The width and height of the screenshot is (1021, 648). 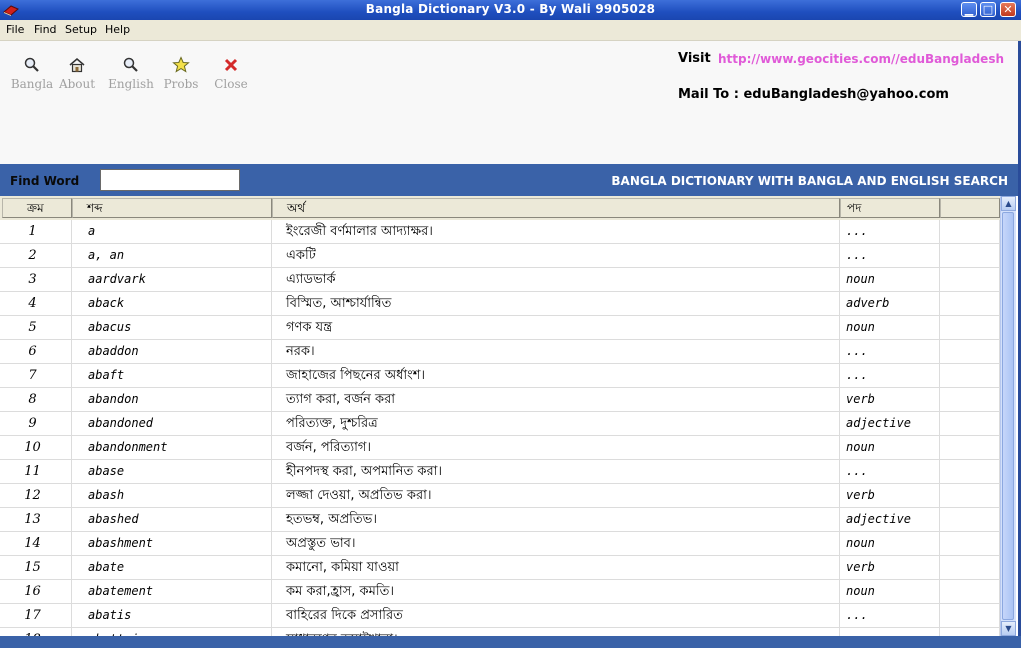 What do you see at coordinates (81, 29) in the screenshot?
I see `menu-setup: Setup` at bounding box center [81, 29].